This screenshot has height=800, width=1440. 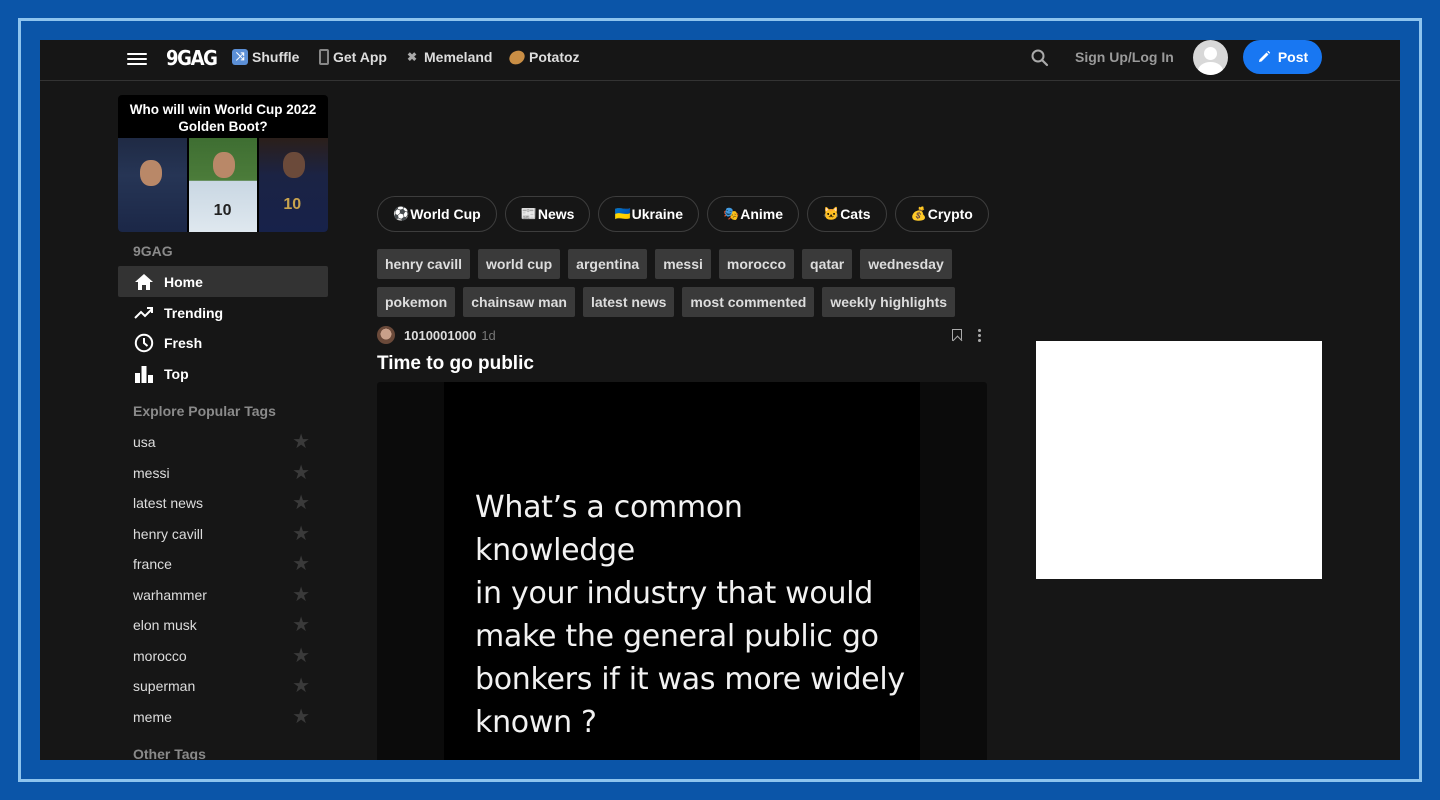 I want to click on popular-tag-item: superman ★, so click(x=223, y=686).